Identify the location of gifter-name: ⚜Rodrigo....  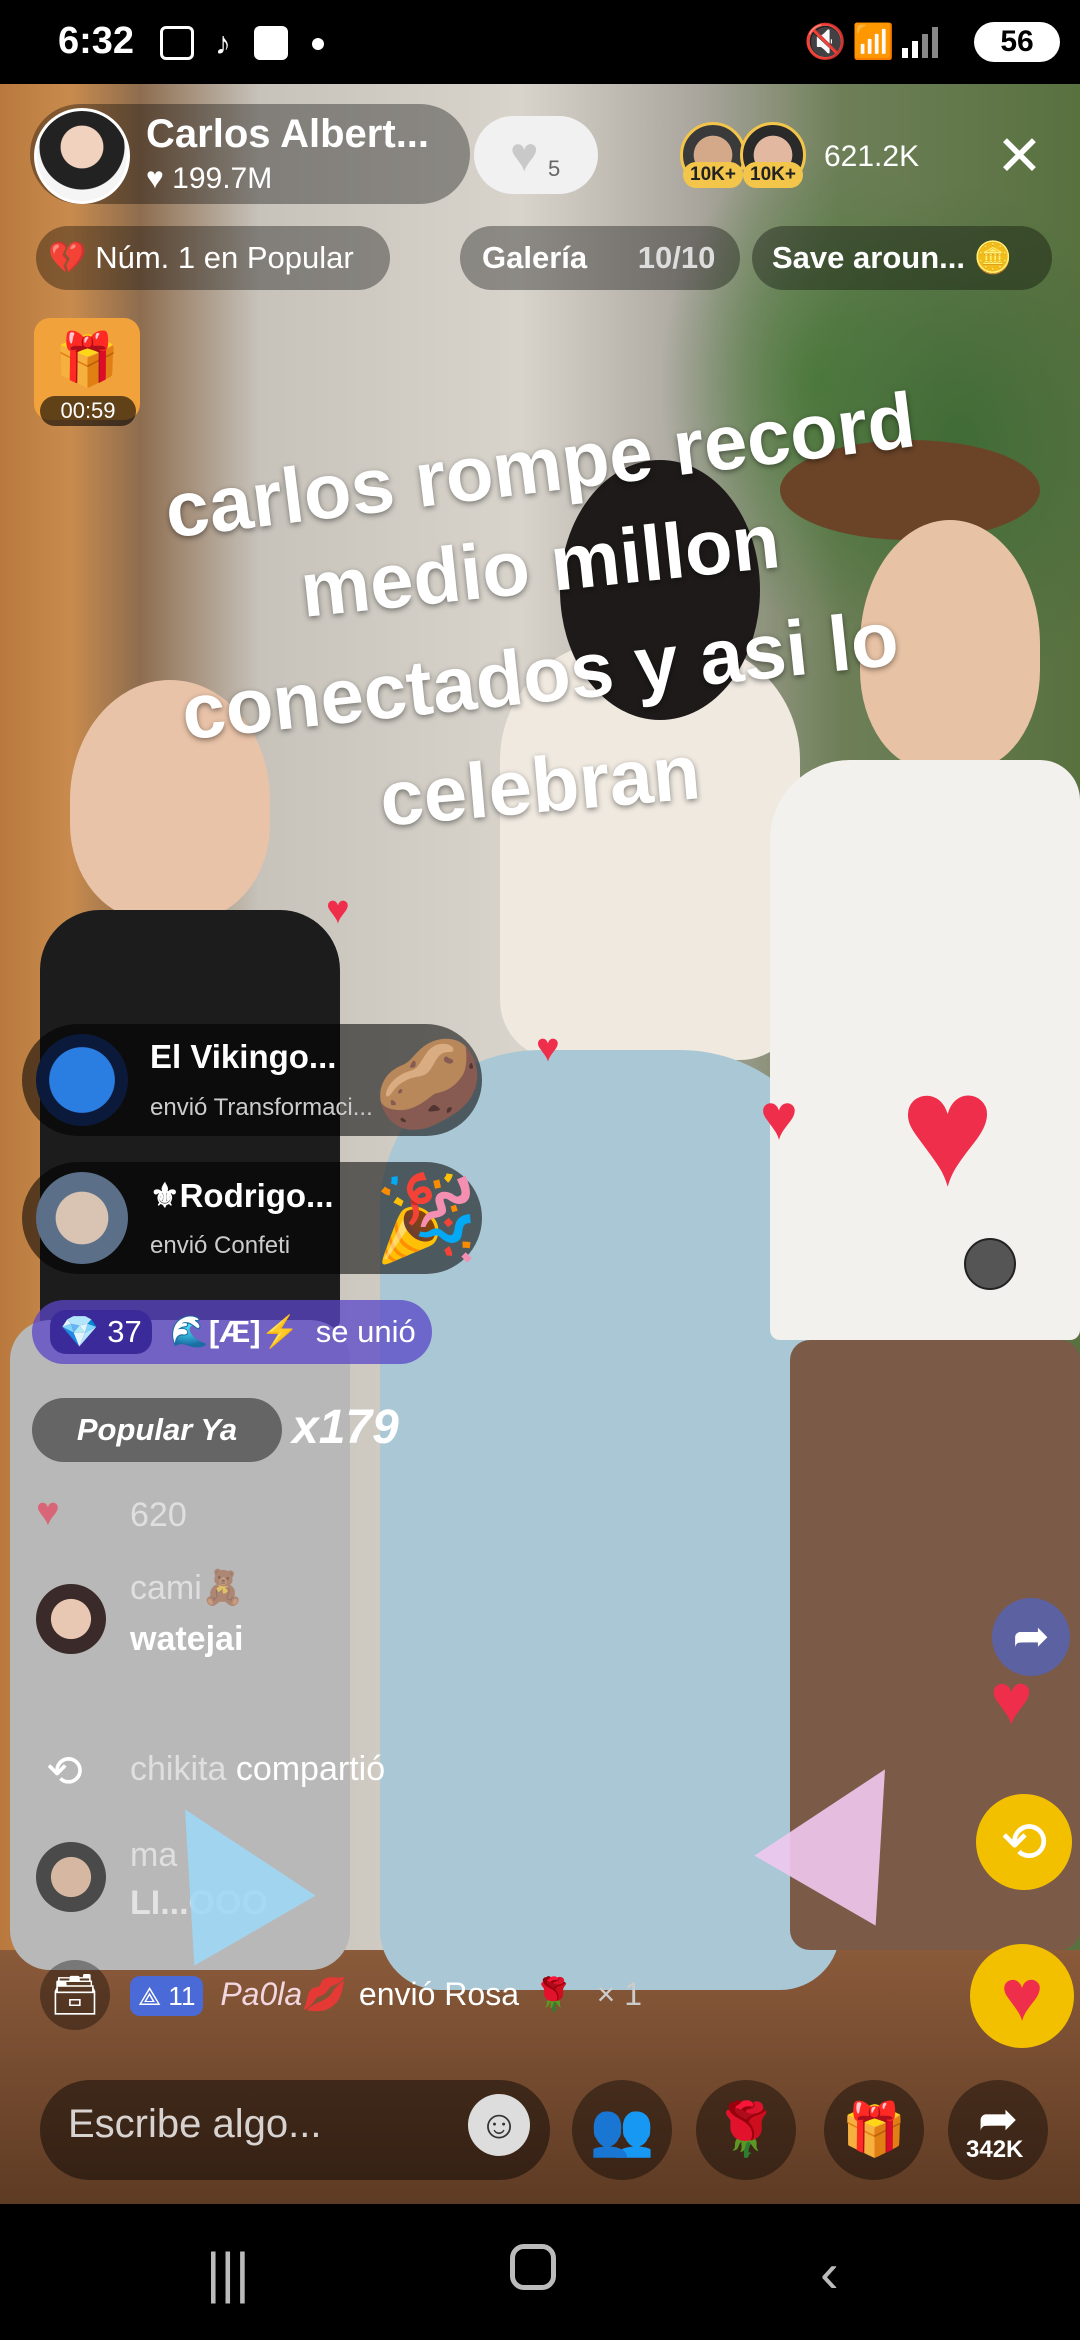
(242, 1195).